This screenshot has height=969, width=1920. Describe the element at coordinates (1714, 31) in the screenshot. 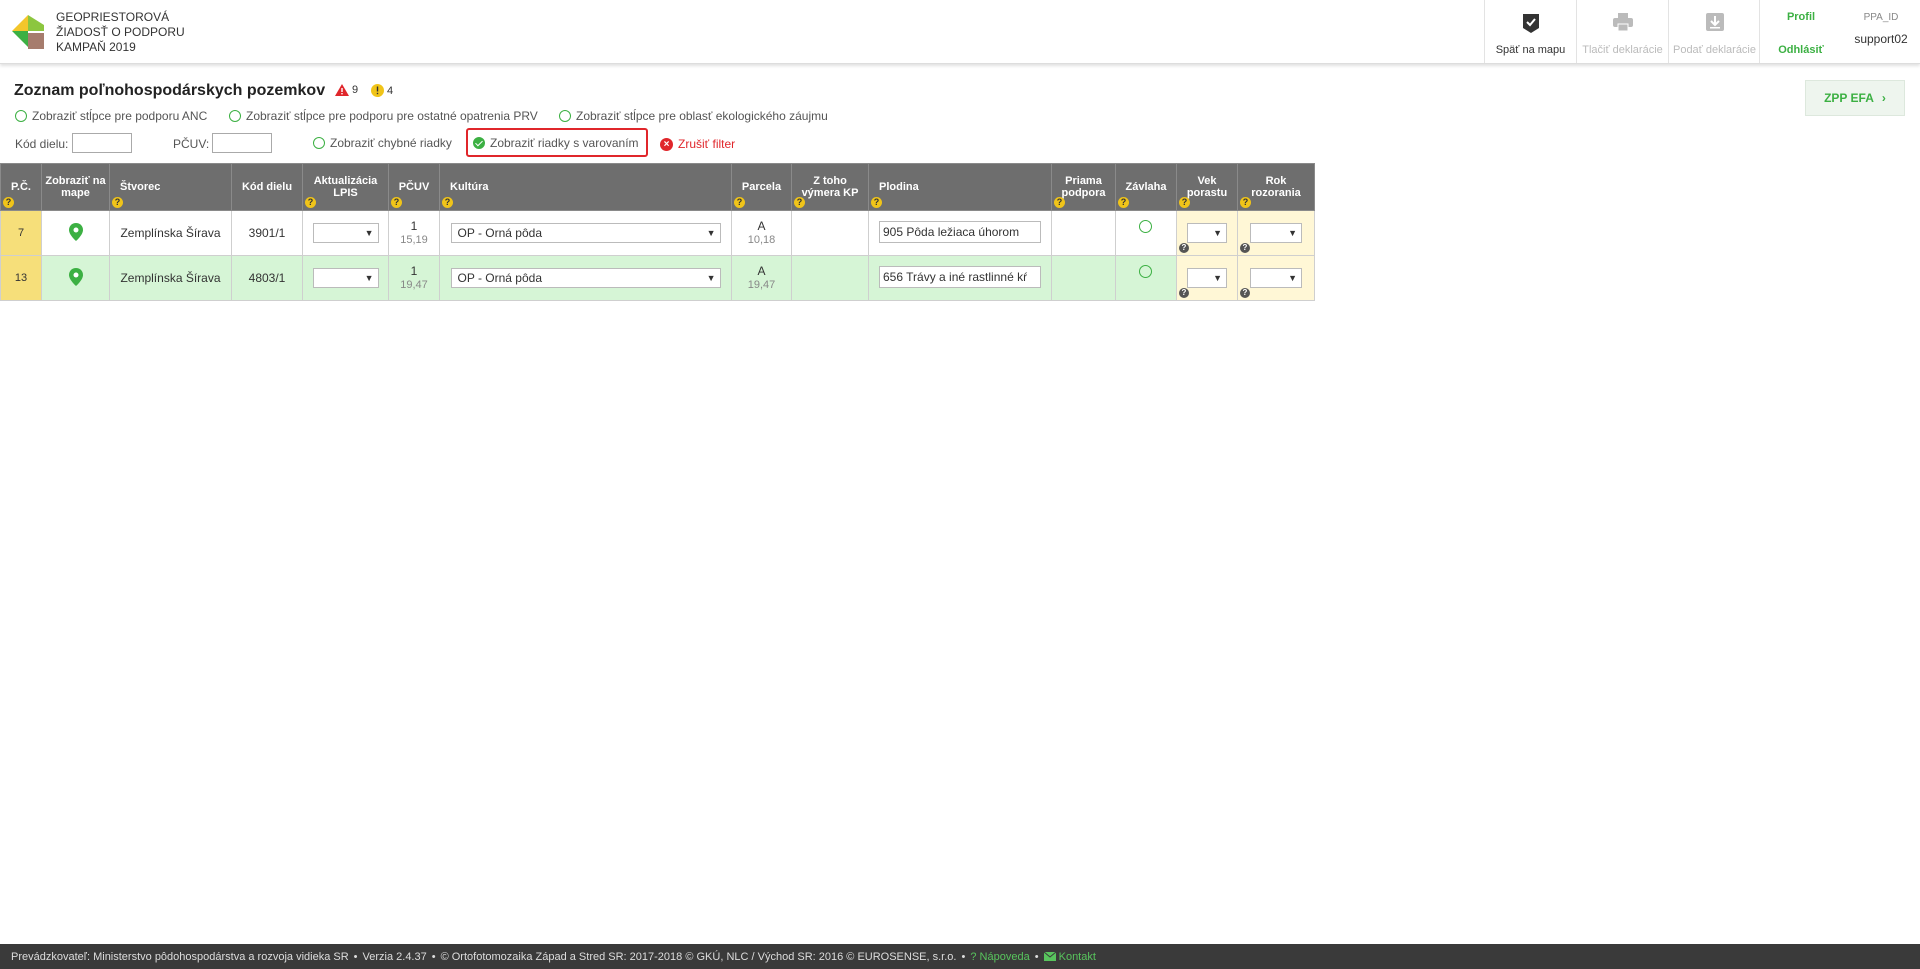

I see `submit-declarations-button: Podať deklarácie` at that location.